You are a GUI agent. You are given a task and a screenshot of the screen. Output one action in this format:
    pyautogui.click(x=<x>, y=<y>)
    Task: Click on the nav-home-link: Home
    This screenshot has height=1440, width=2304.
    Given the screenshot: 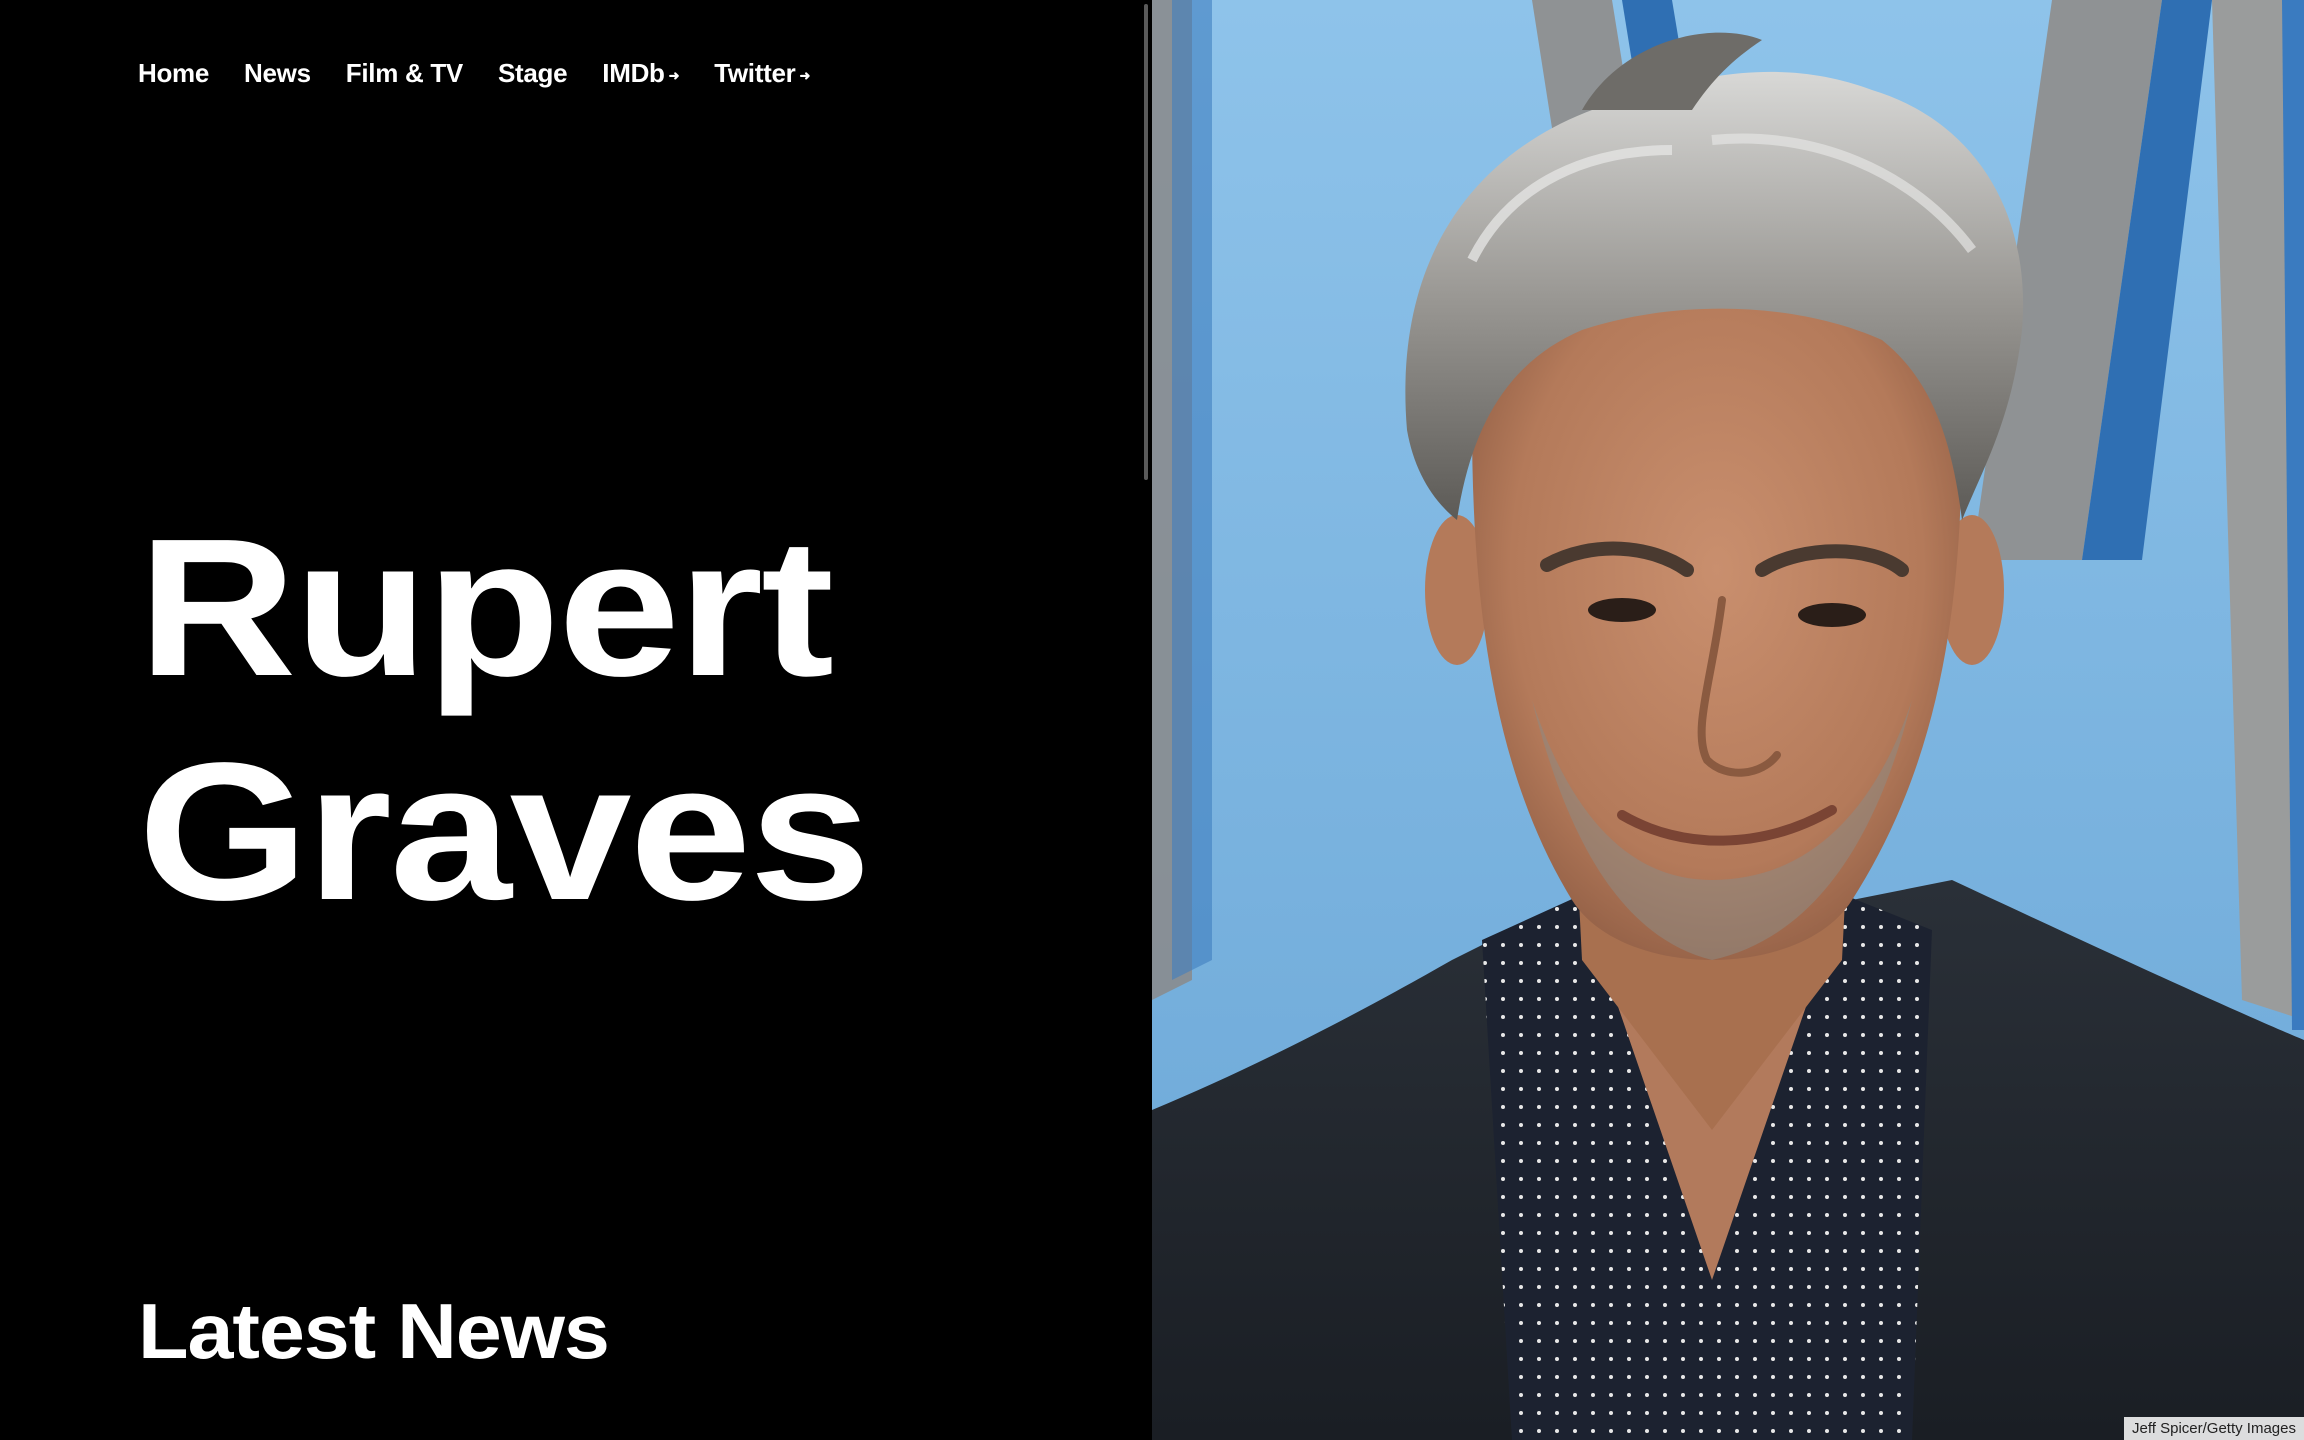 What is the action you would take?
    pyautogui.click(x=173, y=73)
    